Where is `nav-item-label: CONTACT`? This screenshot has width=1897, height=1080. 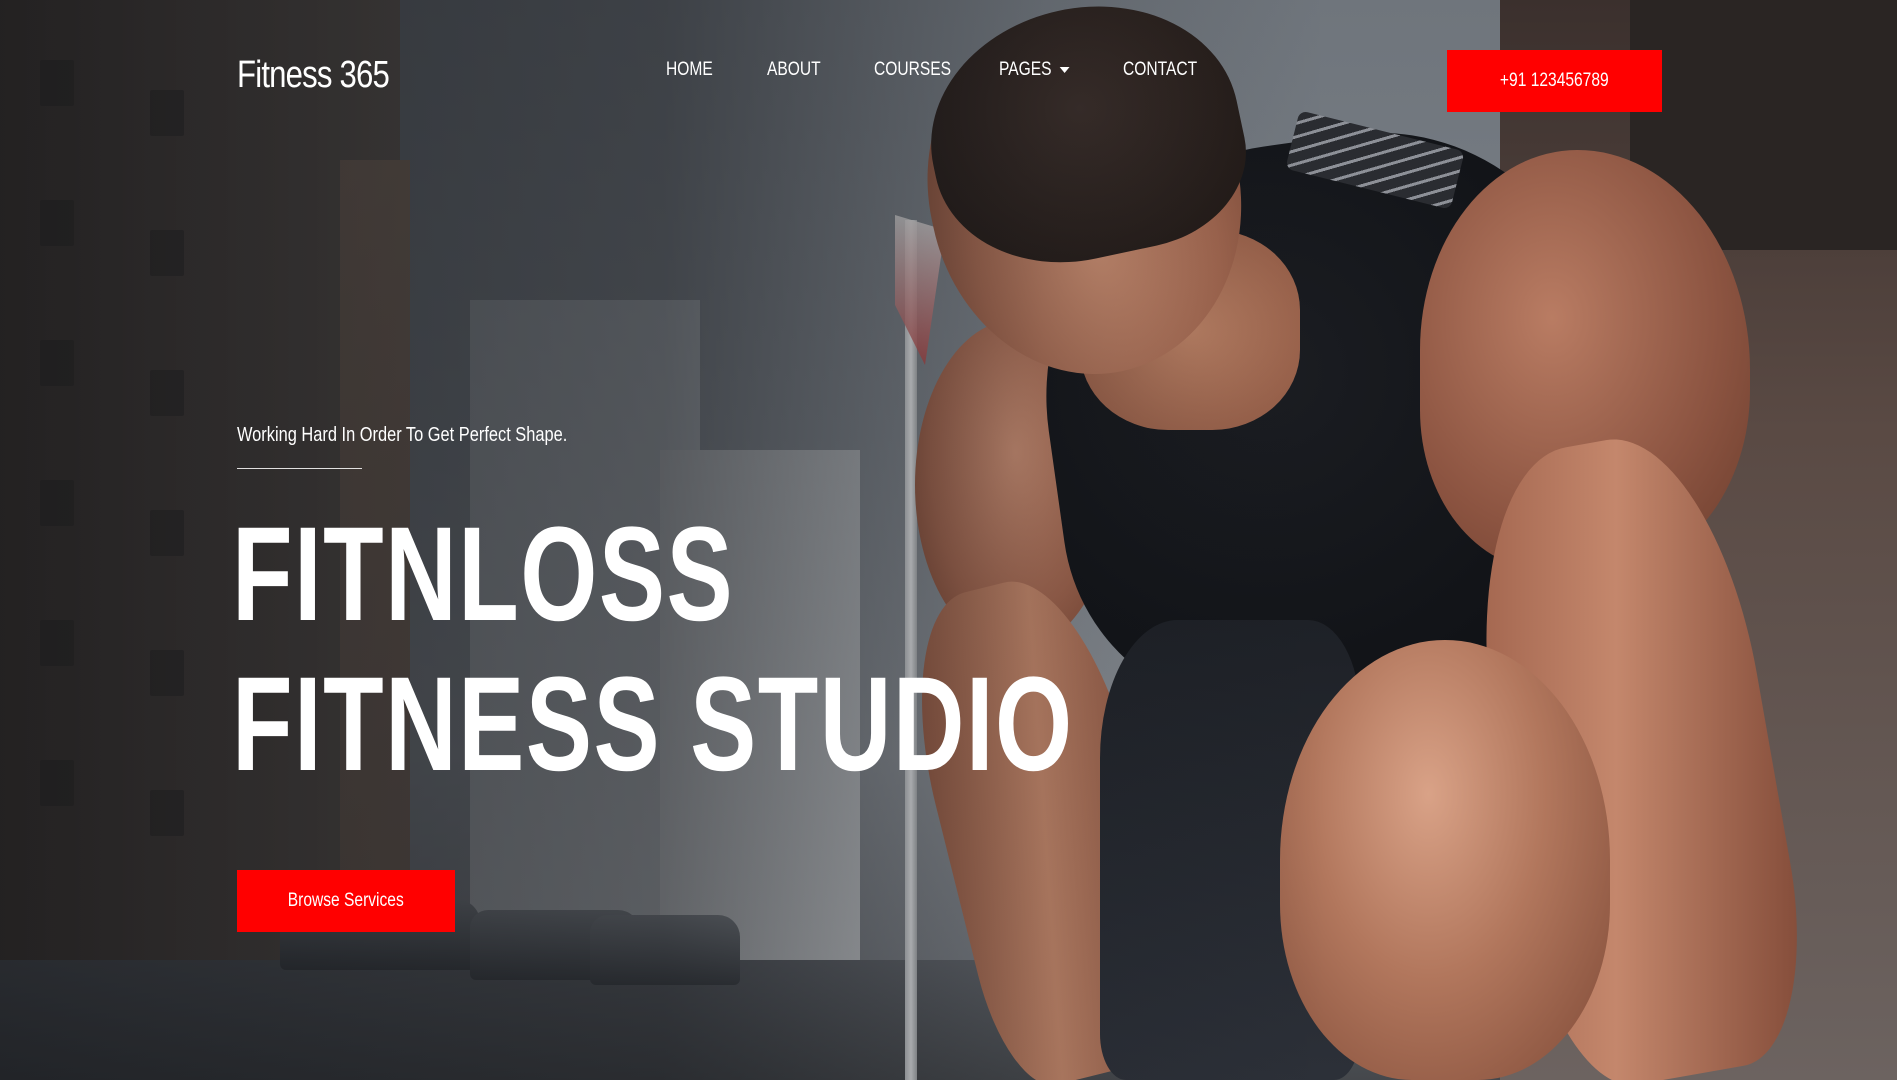 nav-item-label: CONTACT is located at coordinates (1160, 69).